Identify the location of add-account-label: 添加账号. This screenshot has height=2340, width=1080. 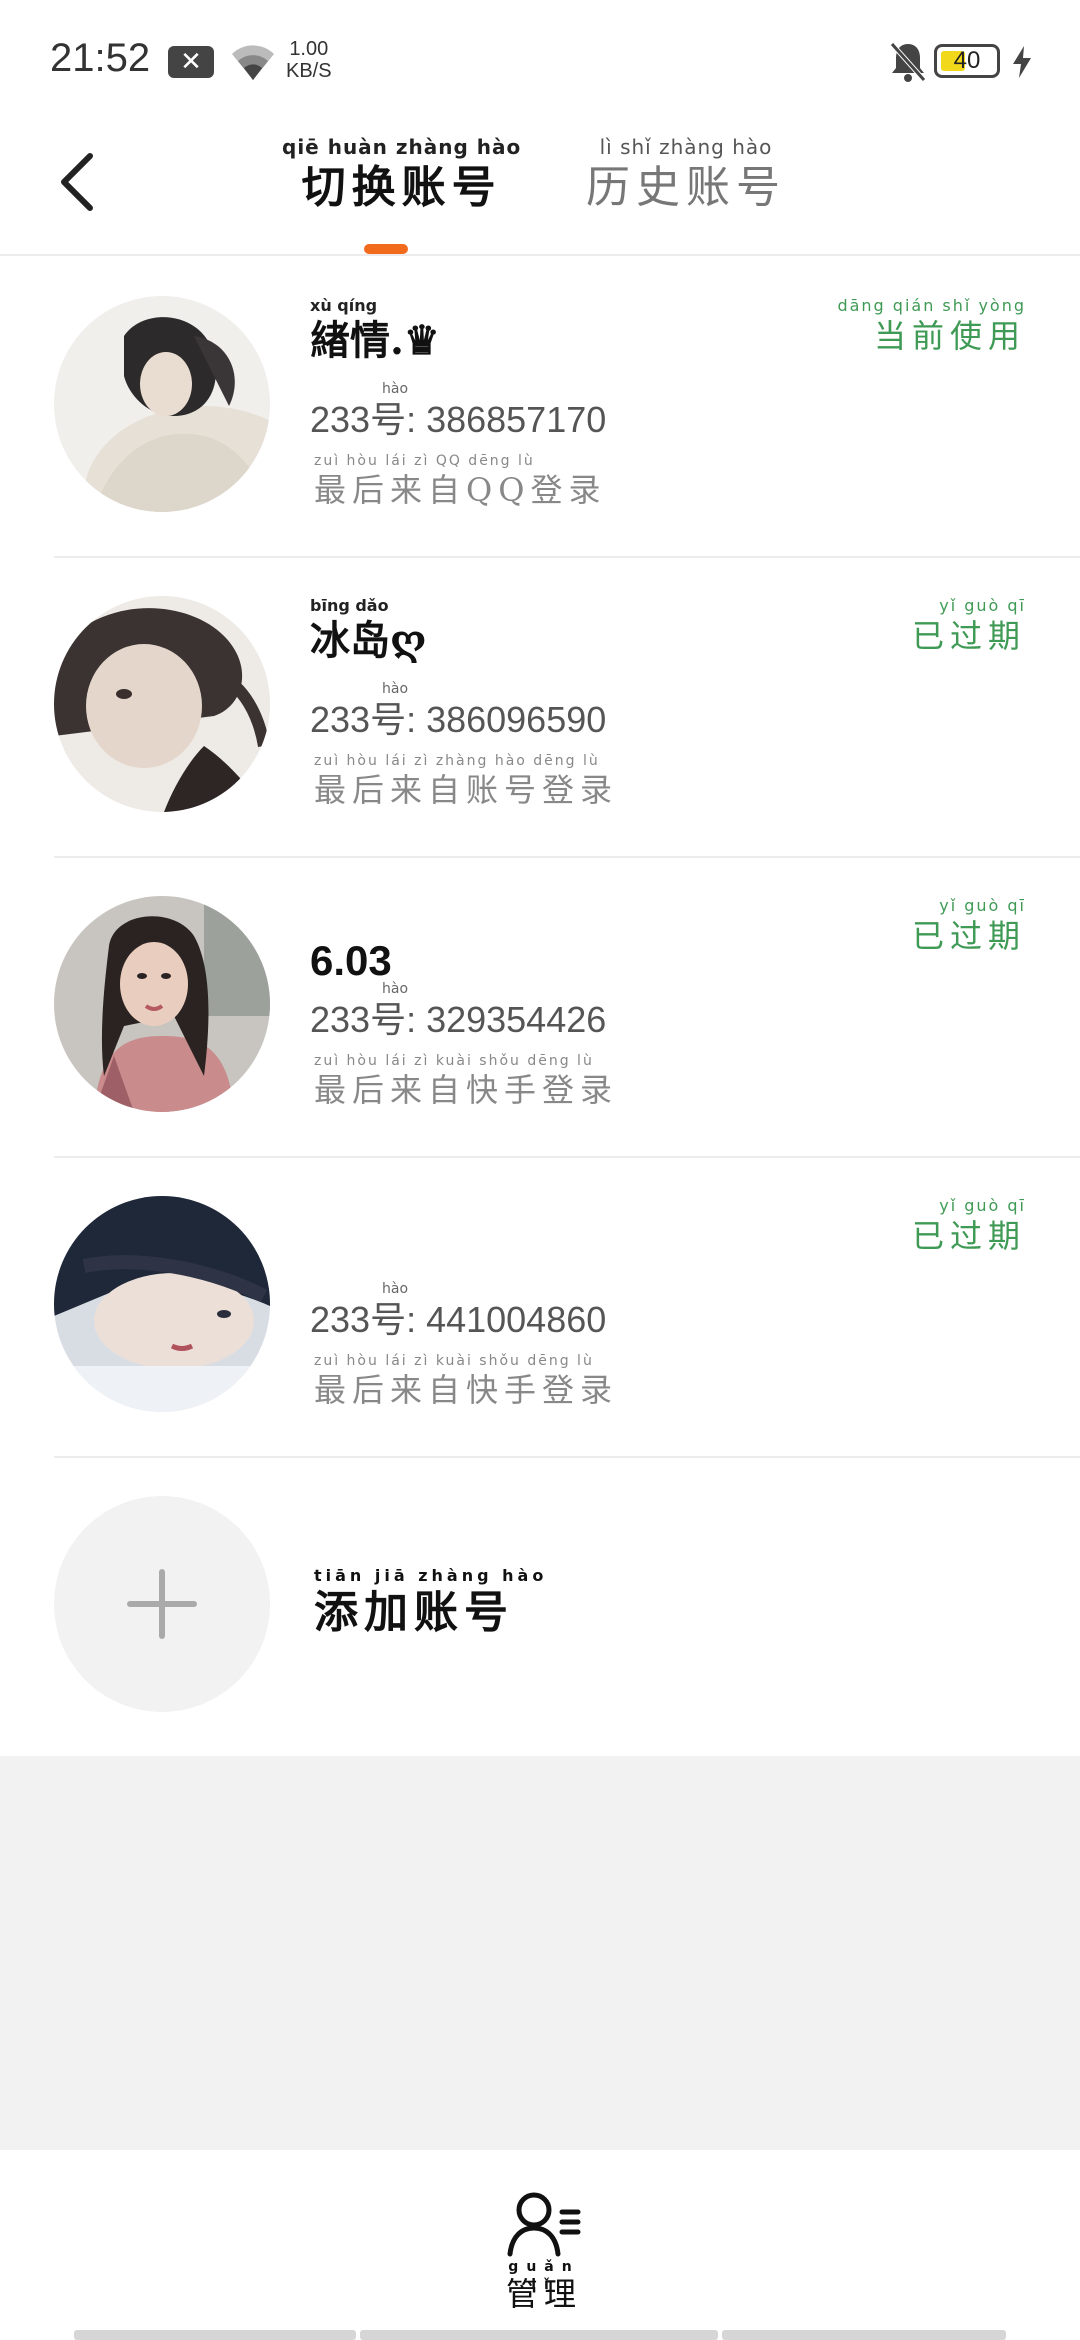
(414, 1612).